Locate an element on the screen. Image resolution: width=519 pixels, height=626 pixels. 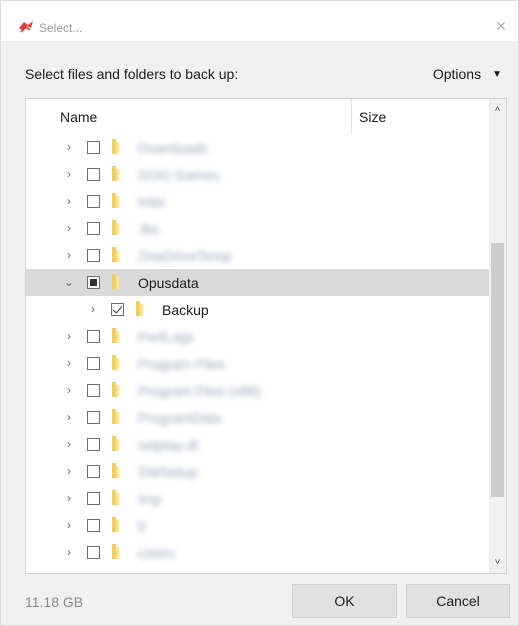
ok-button: OK is located at coordinates (344, 601).